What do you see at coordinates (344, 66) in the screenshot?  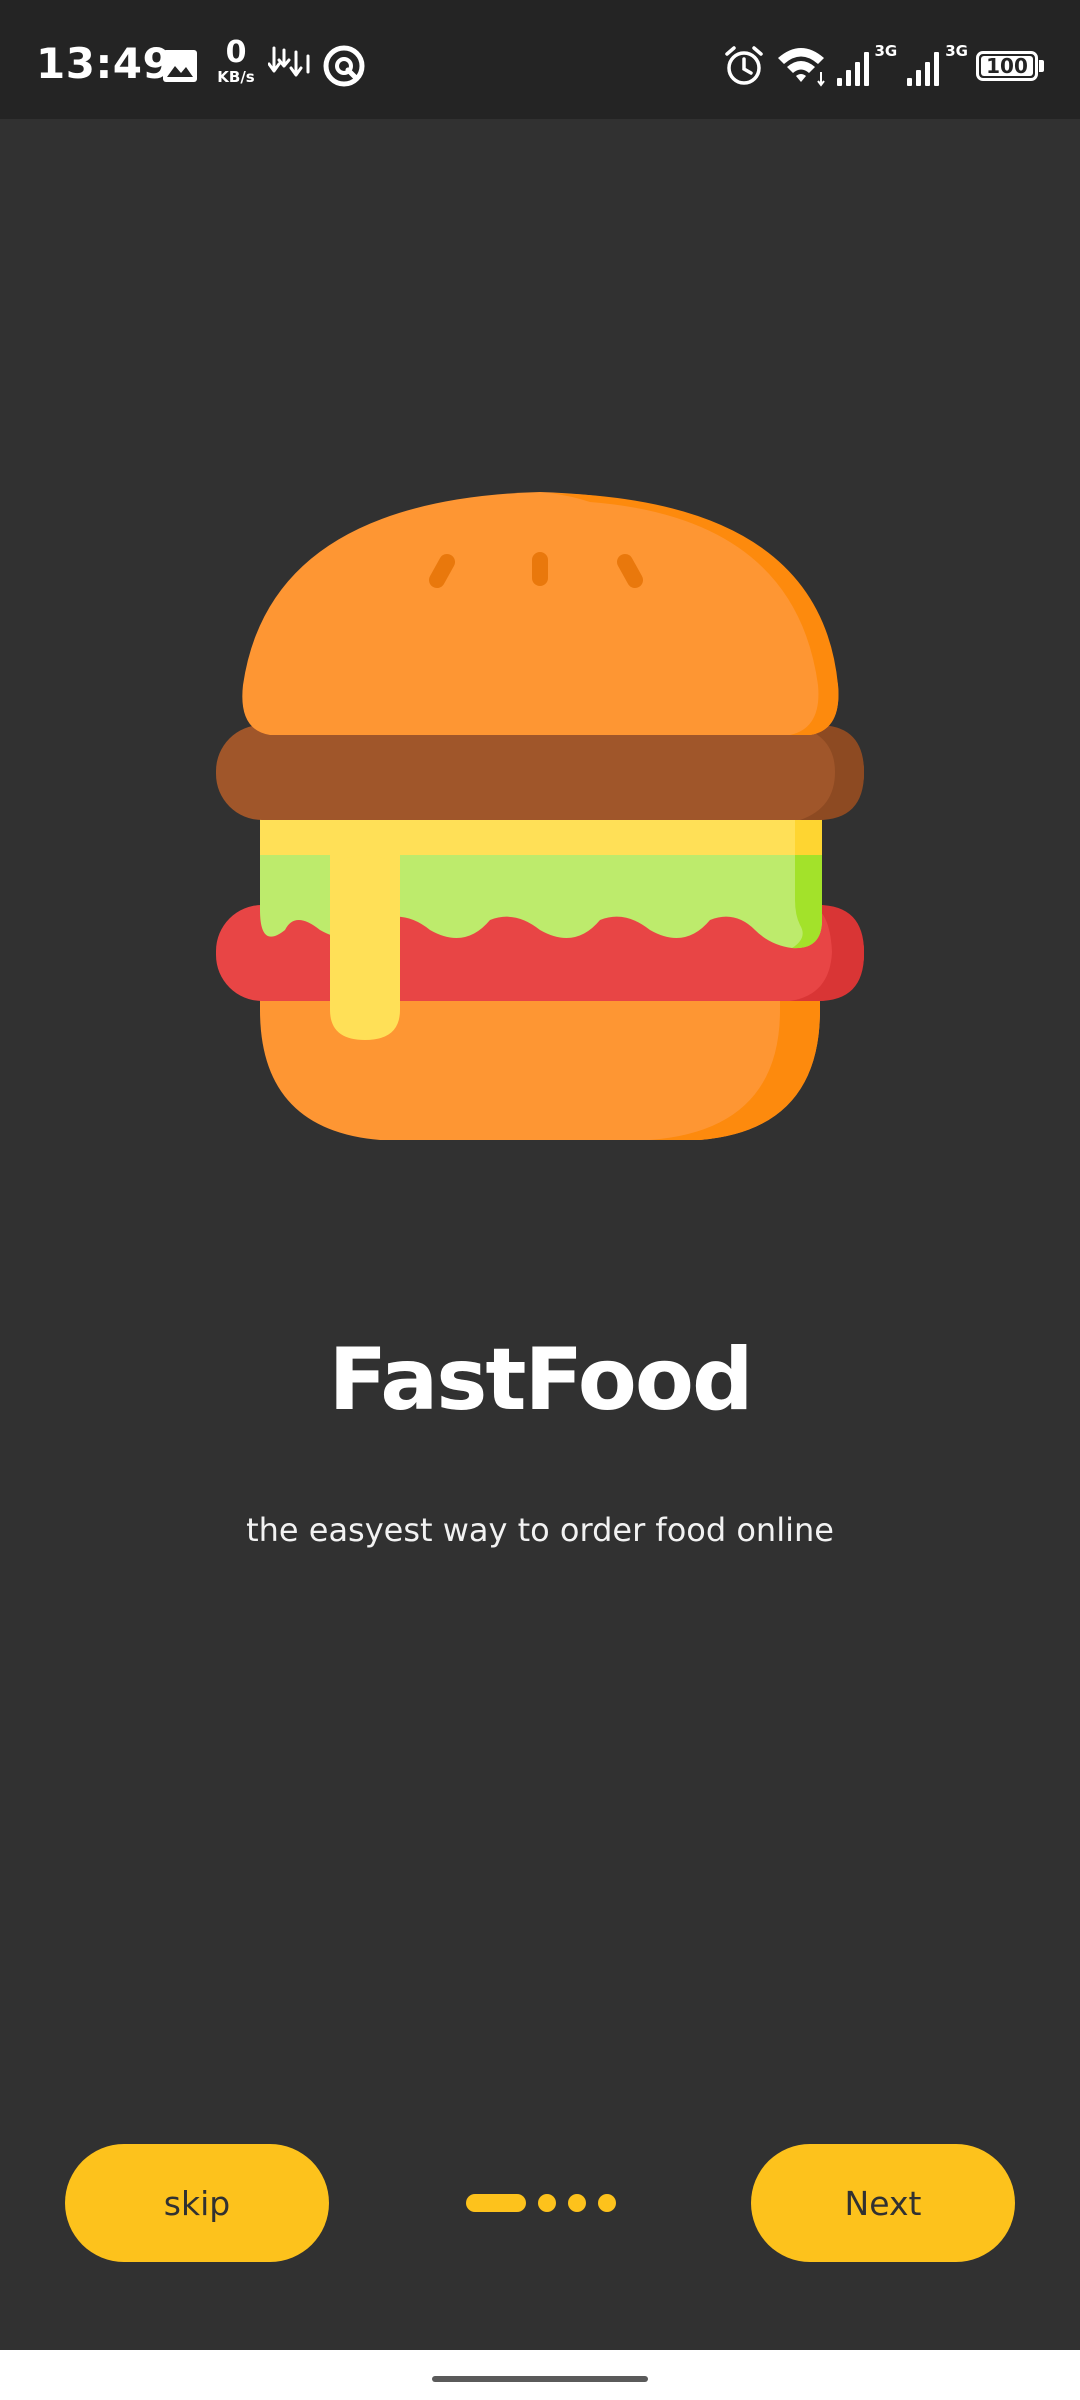 I see `app-notification-icon` at bounding box center [344, 66].